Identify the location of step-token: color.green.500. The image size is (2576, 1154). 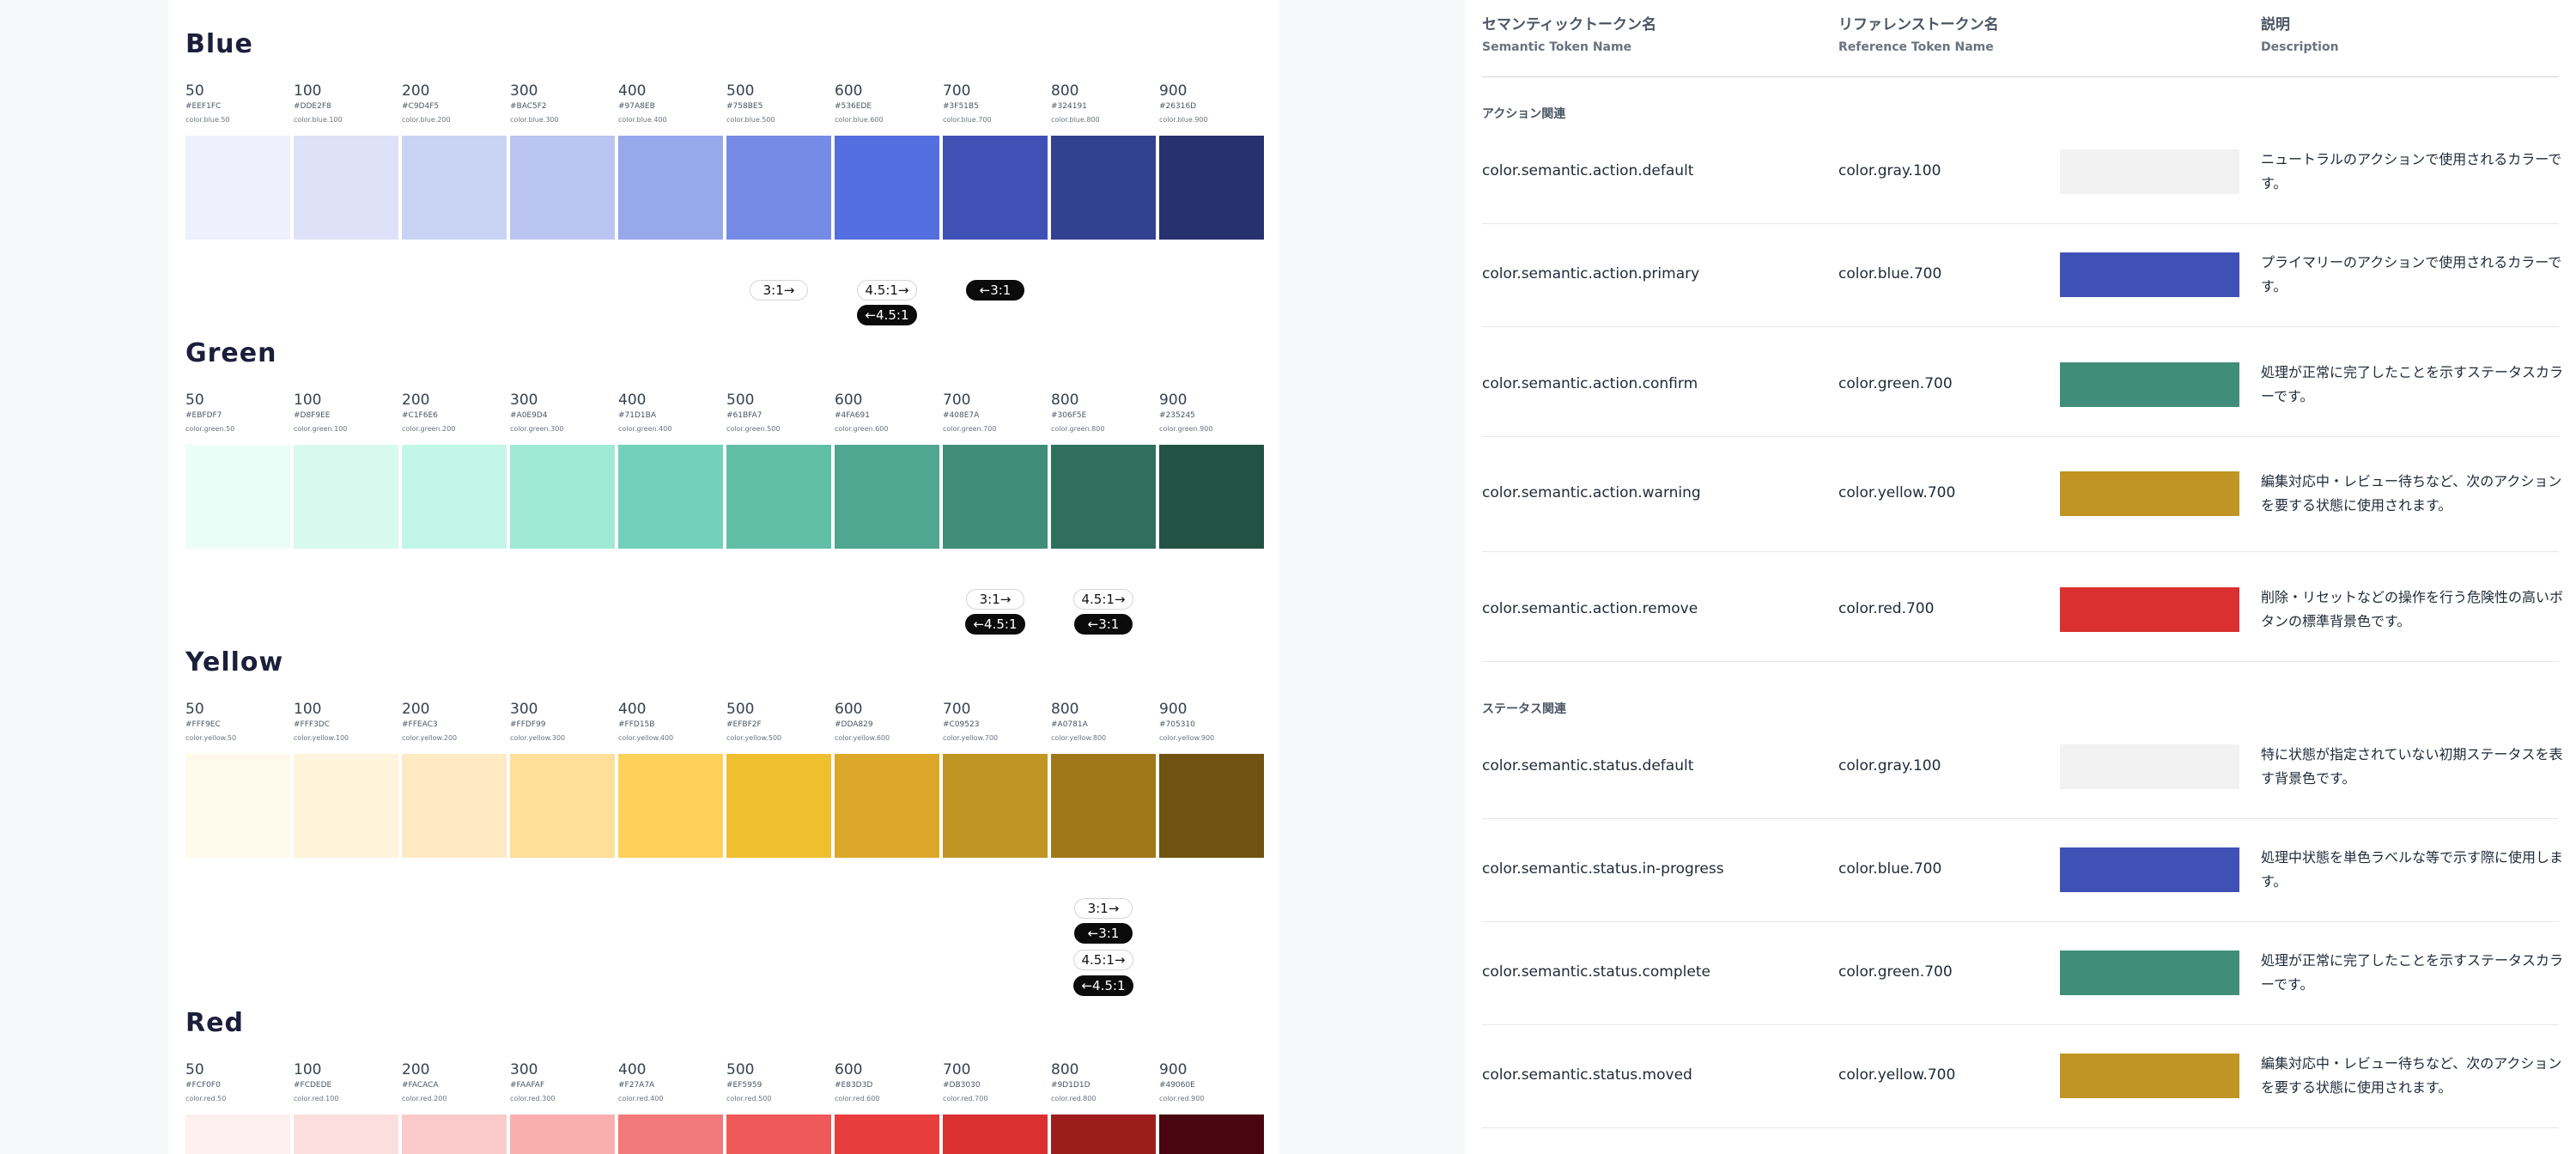
(753, 429).